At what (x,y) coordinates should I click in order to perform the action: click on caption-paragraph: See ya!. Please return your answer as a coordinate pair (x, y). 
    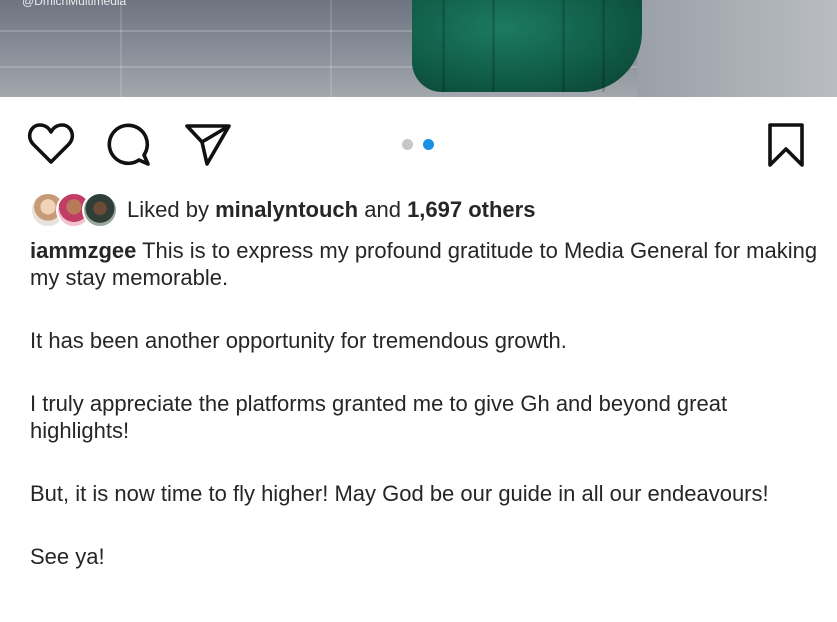
    Looking at the image, I should click on (67, 556).